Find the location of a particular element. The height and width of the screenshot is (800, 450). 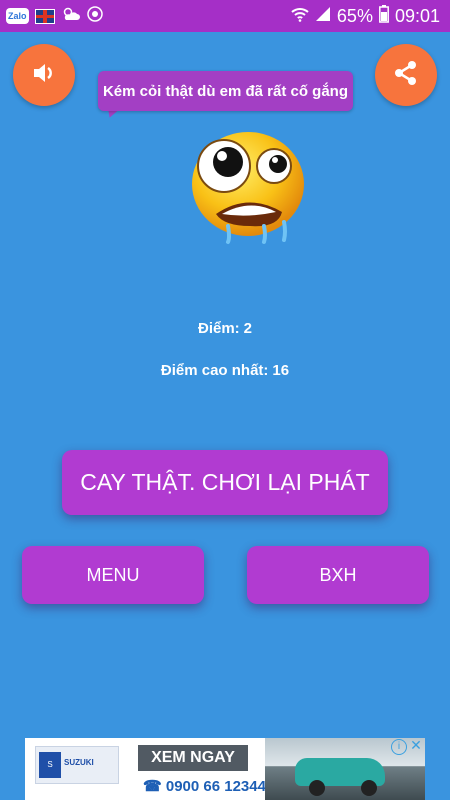

share-icon is located at coordinates (406, 75).